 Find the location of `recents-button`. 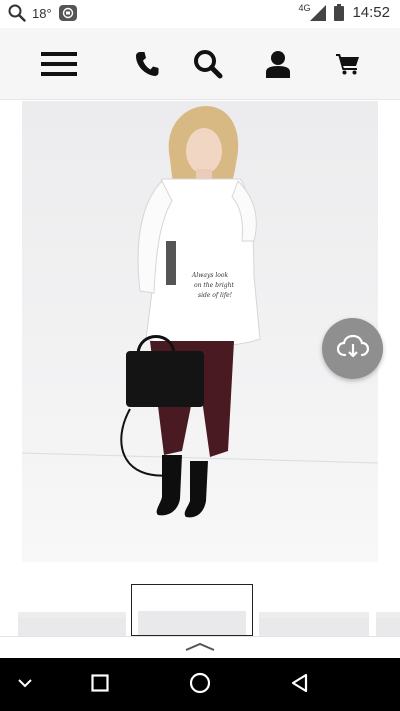

recents-button is located at coordinates (100, 685).